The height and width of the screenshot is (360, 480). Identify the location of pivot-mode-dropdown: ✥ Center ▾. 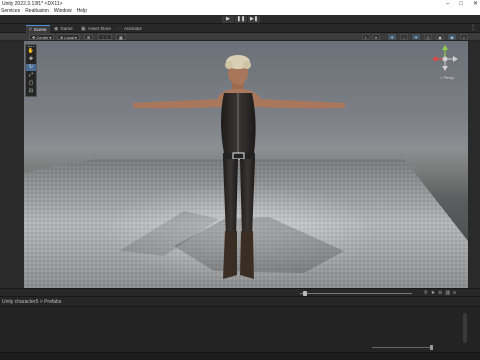
(42, 37).